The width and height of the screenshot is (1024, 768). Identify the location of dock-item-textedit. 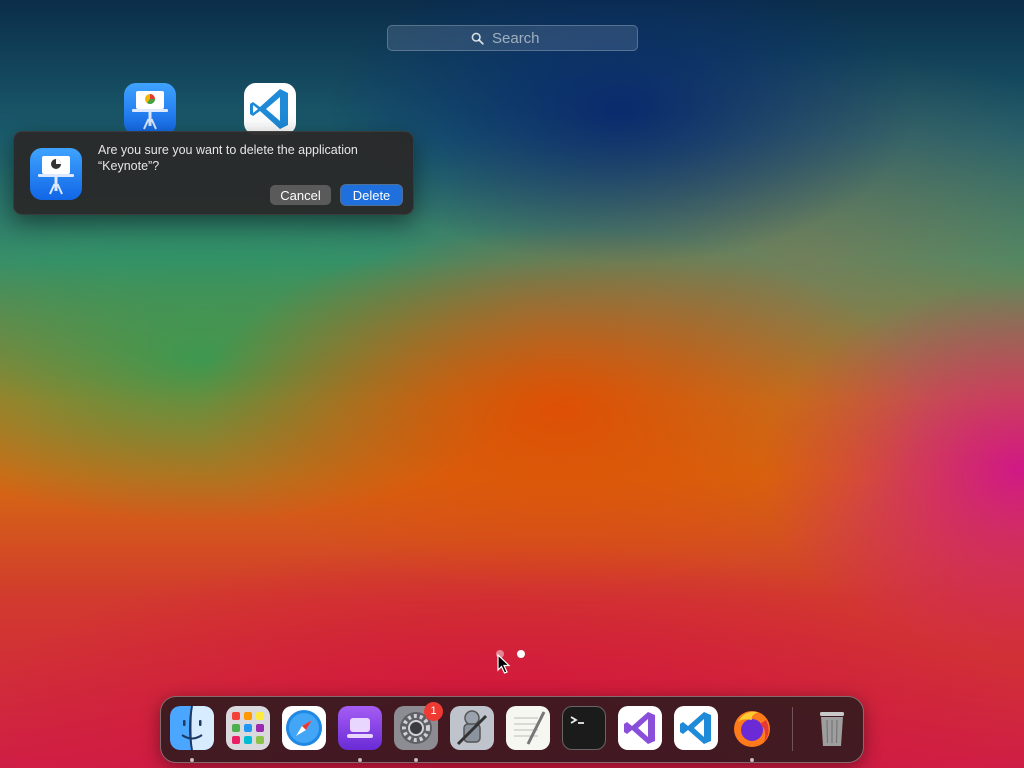
(528, 728).